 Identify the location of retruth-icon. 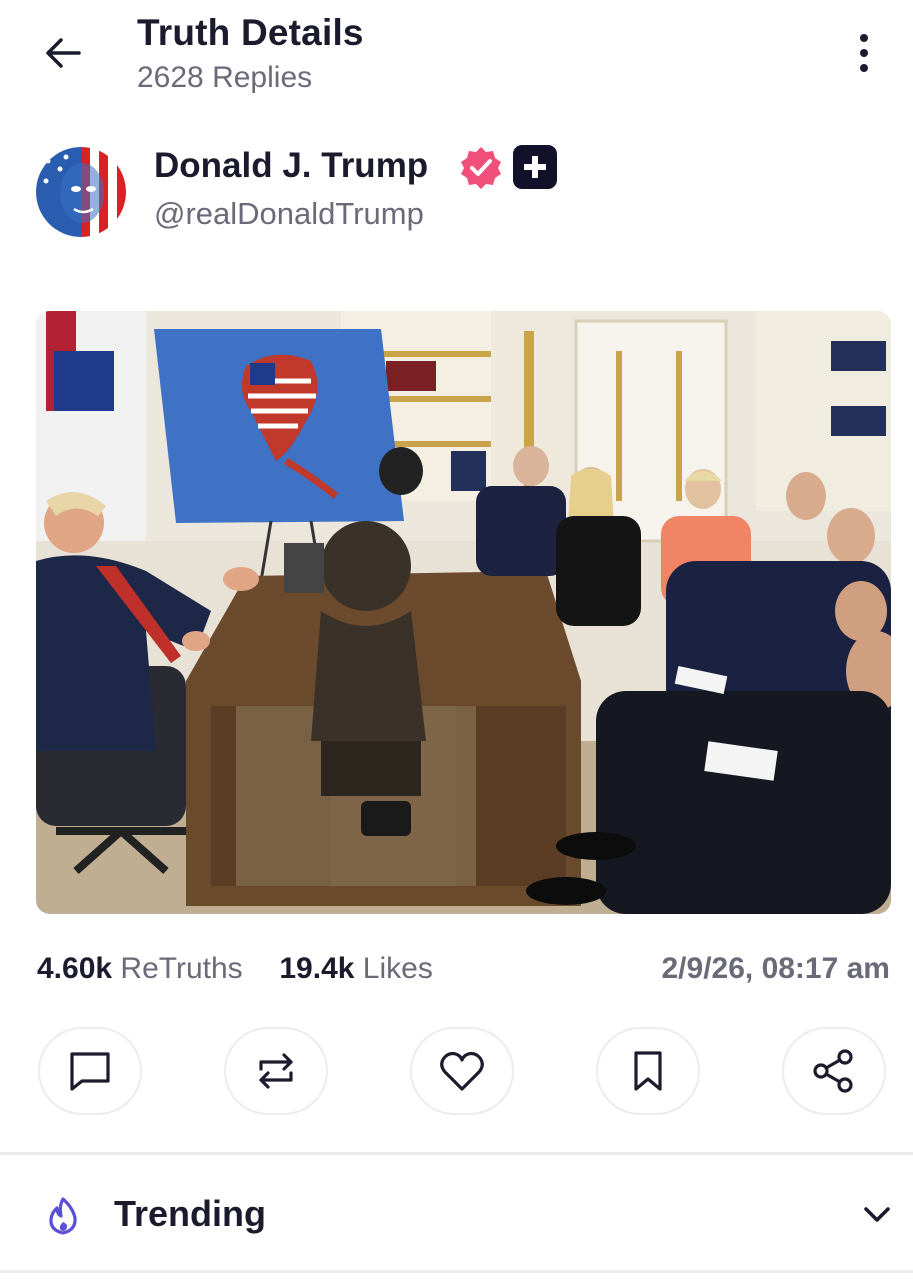
(276, 1071).